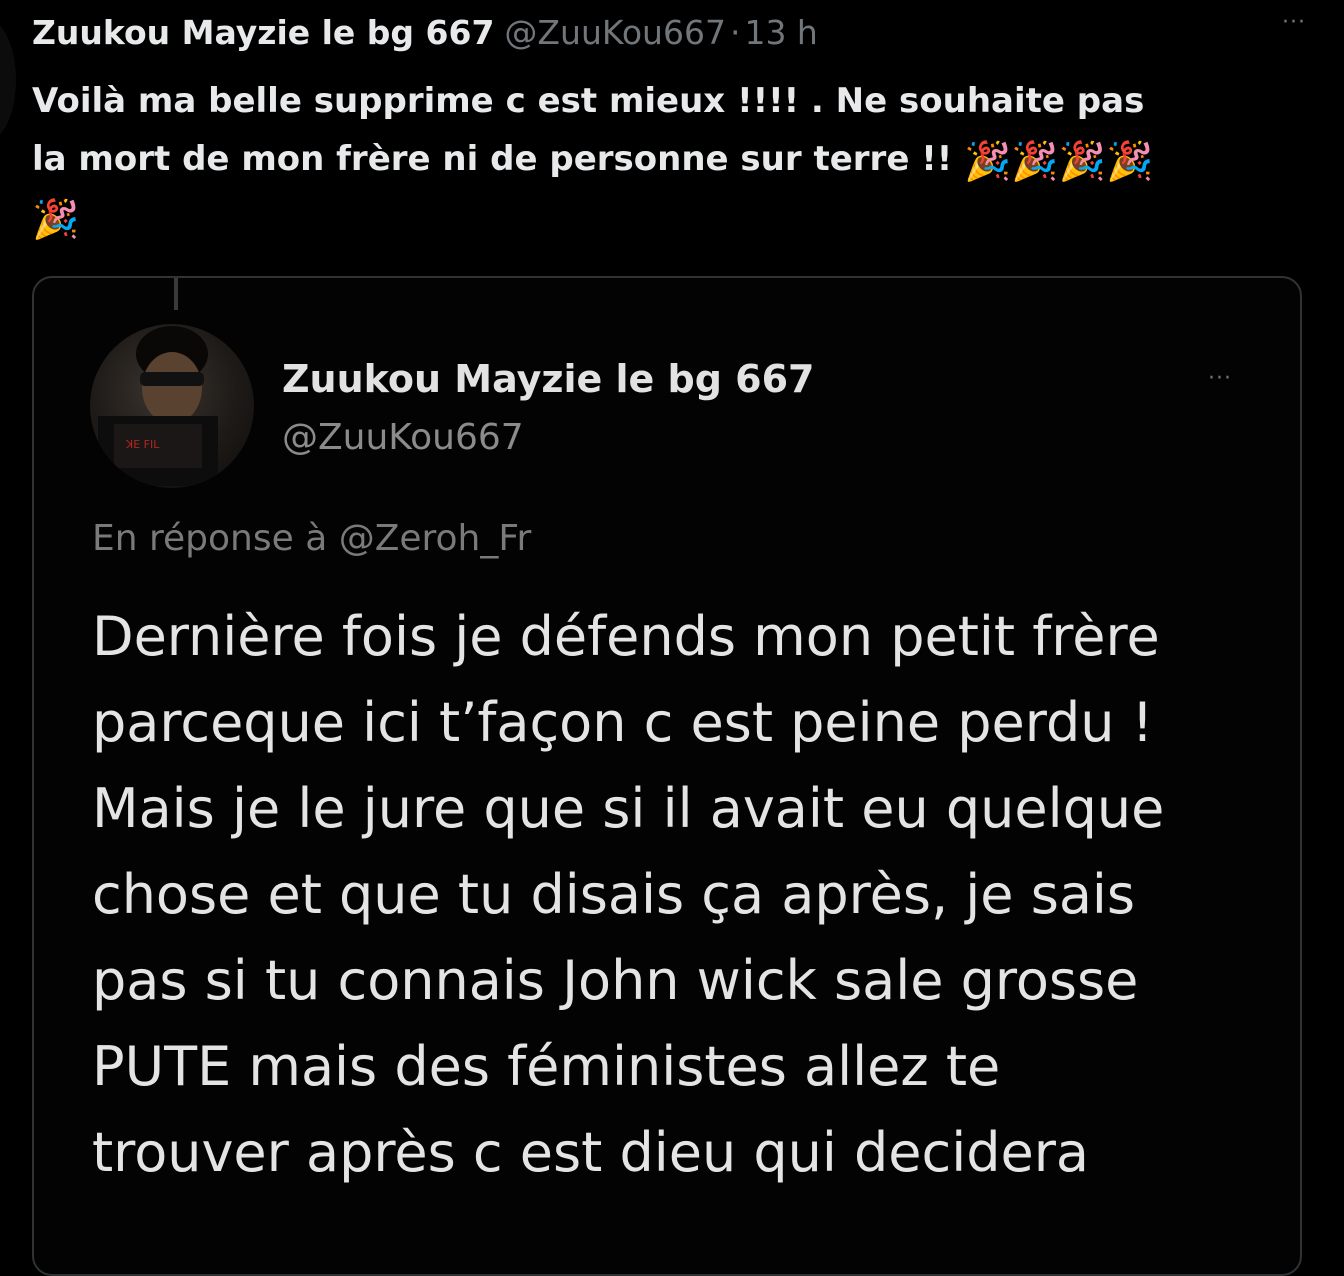  Describe the element at coordinates (615, 980) in the screenshot. I see `quoted-body-line: pas si tu connais John wick sale grosse` at that location.